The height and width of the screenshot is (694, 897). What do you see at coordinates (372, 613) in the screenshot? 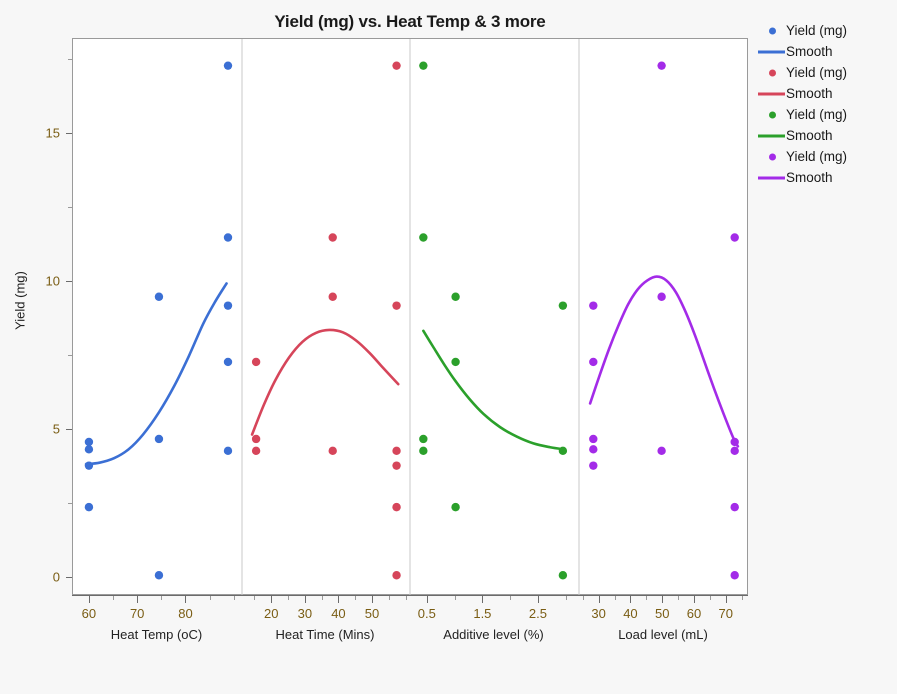
I see `x-tick-label: 50` at bounding box center [372, 613].